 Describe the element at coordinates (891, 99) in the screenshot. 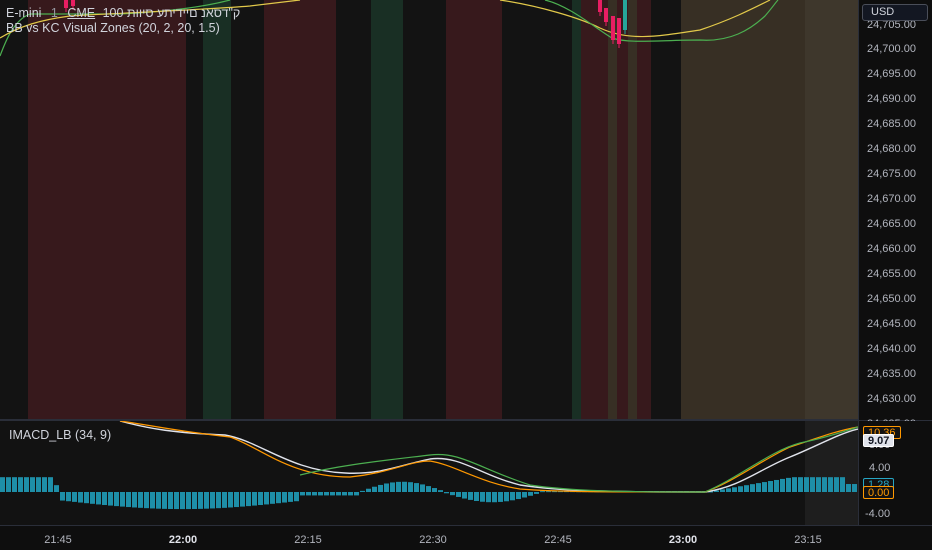

I see `price-axis-label: 24,690.00` at that location.